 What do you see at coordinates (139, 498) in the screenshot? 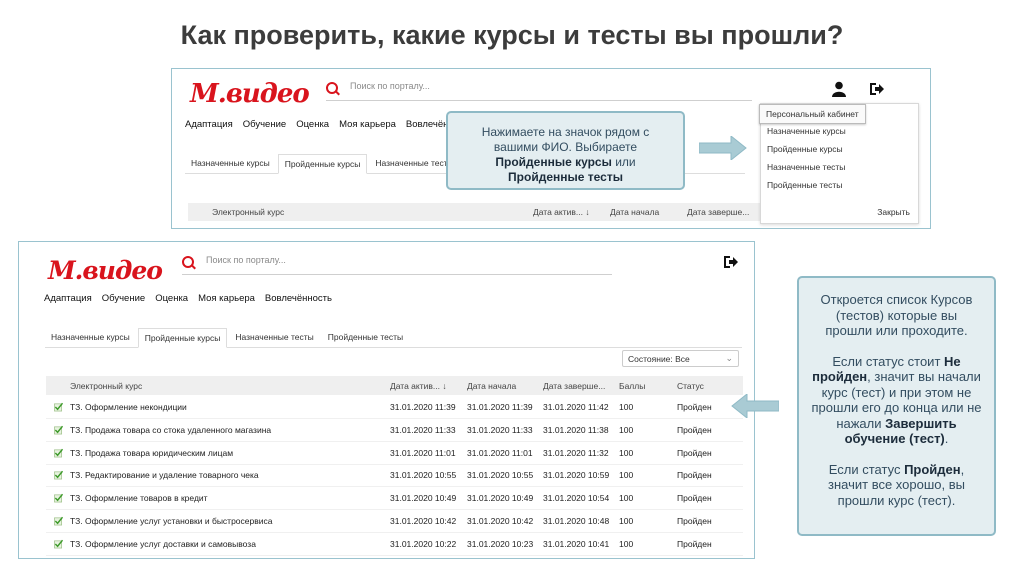
I see `cell-name: ТЗ. Оформление товаров в кредит` at bounding box center [139, 498].